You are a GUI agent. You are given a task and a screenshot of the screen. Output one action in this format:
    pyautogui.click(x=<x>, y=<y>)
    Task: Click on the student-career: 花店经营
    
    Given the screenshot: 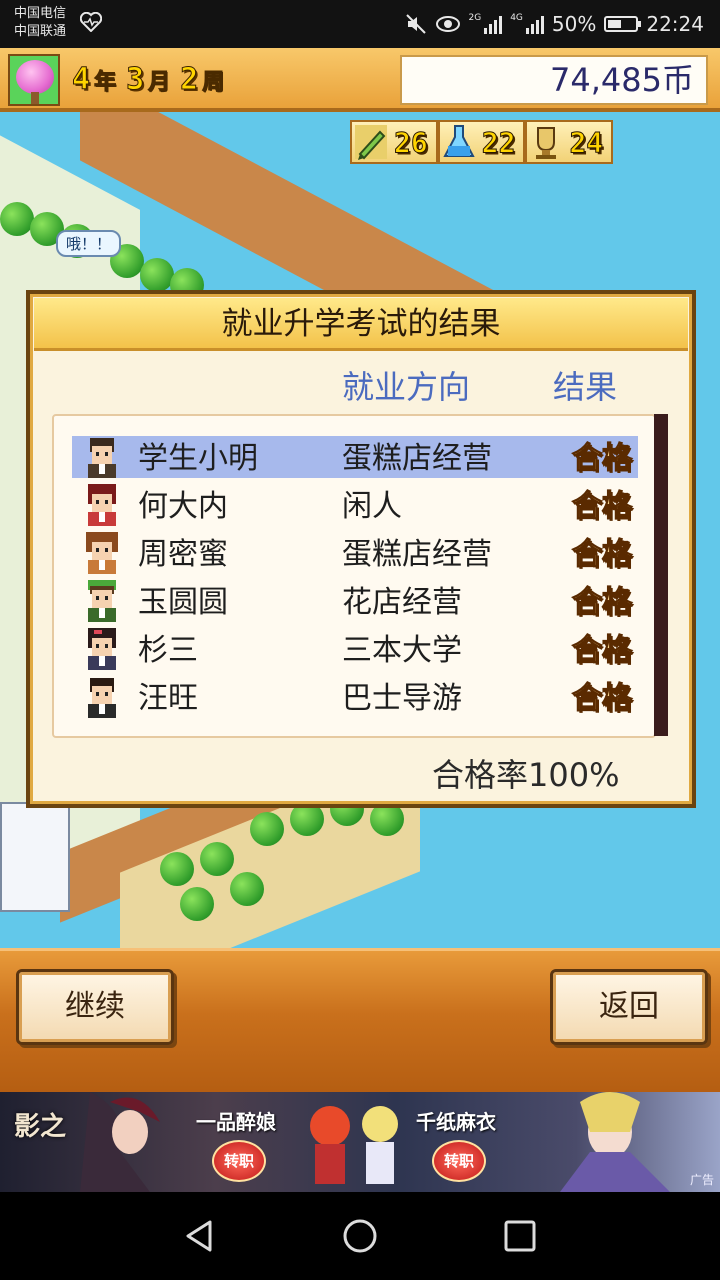 What is the action you would take?
    pyautogui.click(x=402, y=602)
    